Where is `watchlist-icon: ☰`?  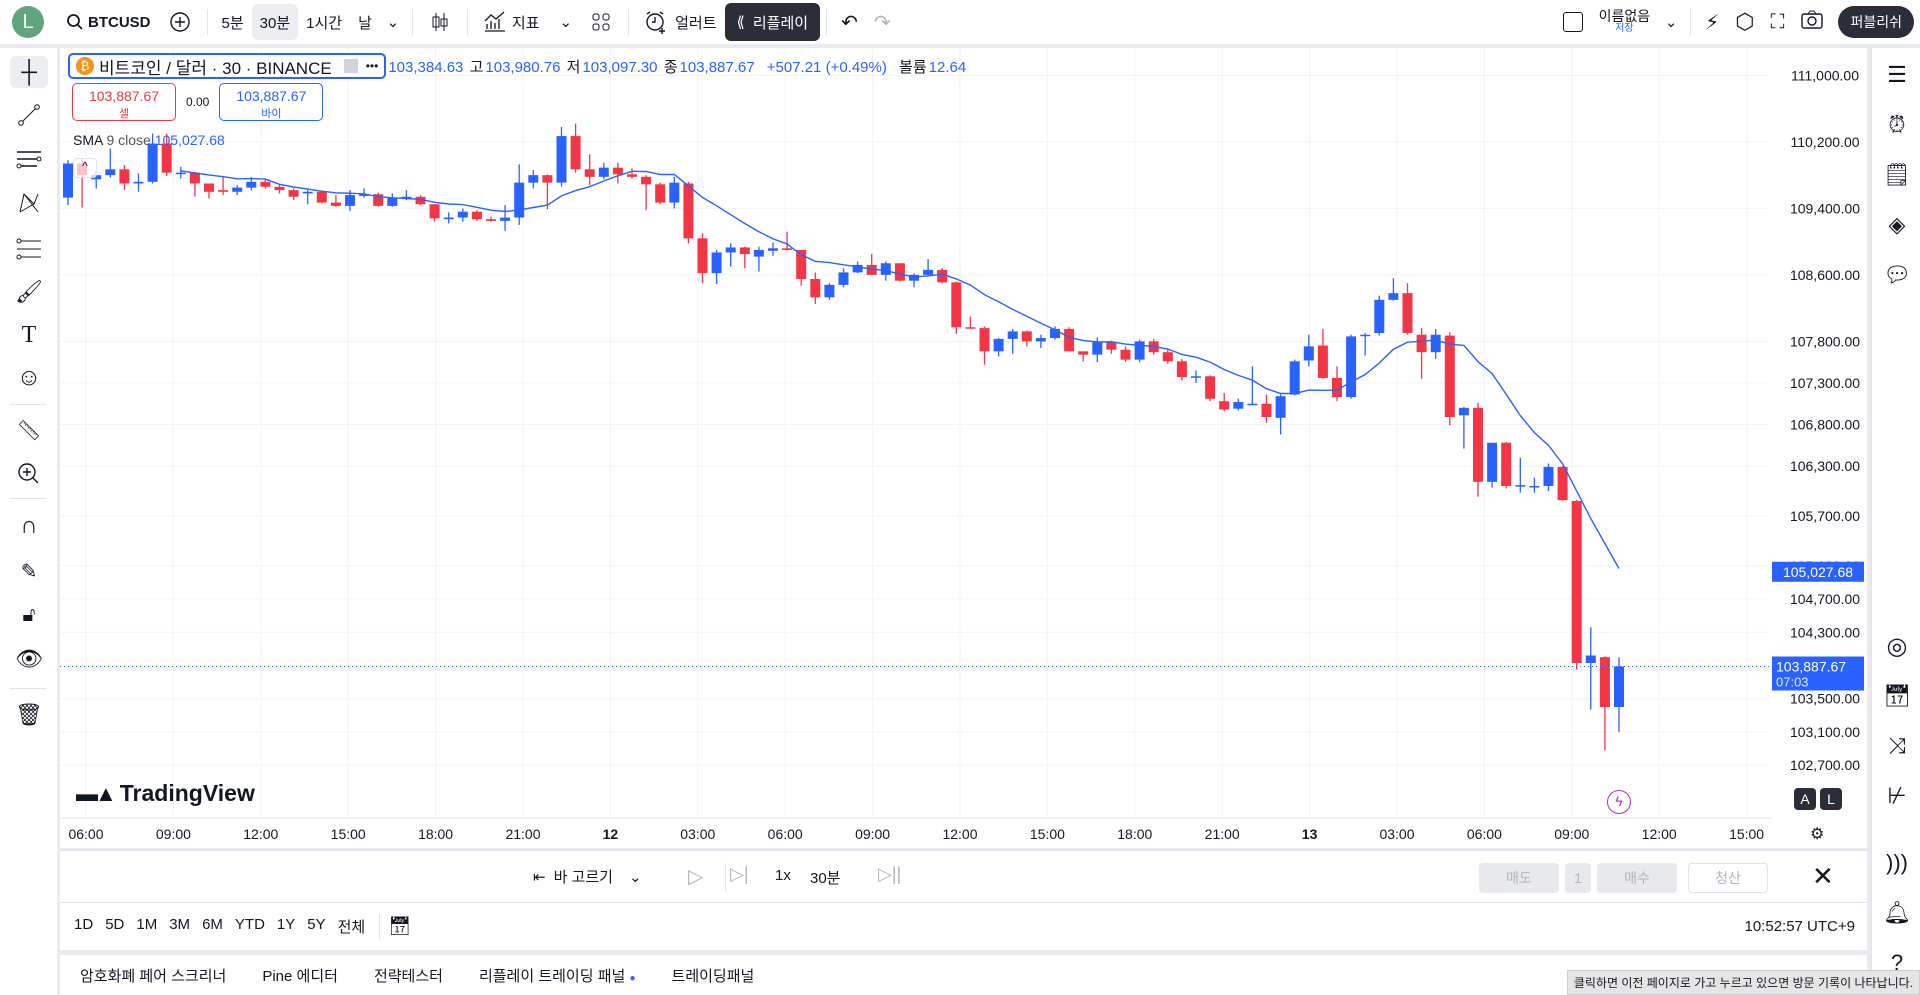 watchlist-icon: ☰ is located at coordinates (1897, 75).